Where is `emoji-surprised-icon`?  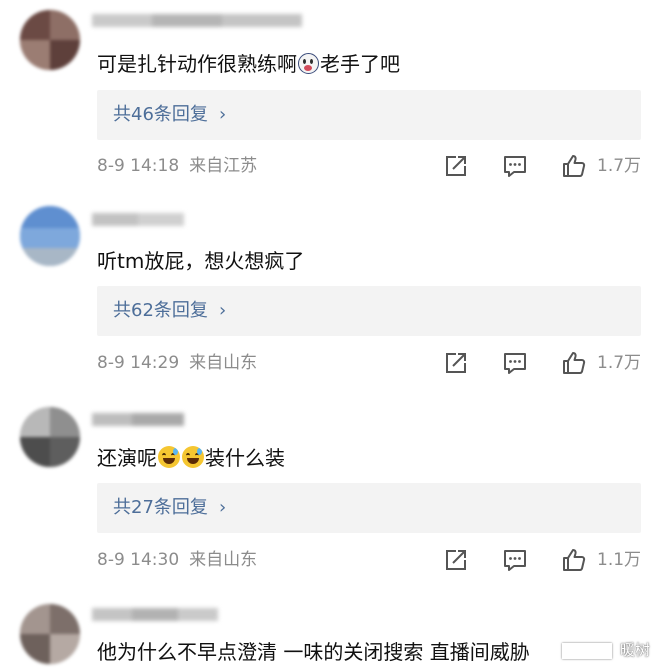 emoji-surprised-icon is located at coordinates (308, 63).